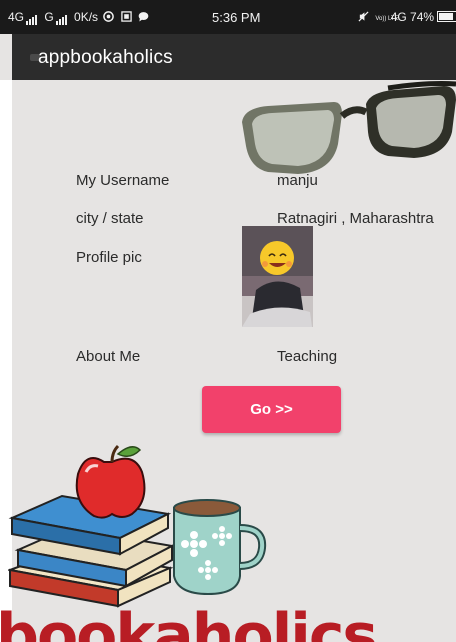  What do you see at coordinates (363, 16) in the screenshot?
I see `mute-icon` at bounding box center [363, 16].